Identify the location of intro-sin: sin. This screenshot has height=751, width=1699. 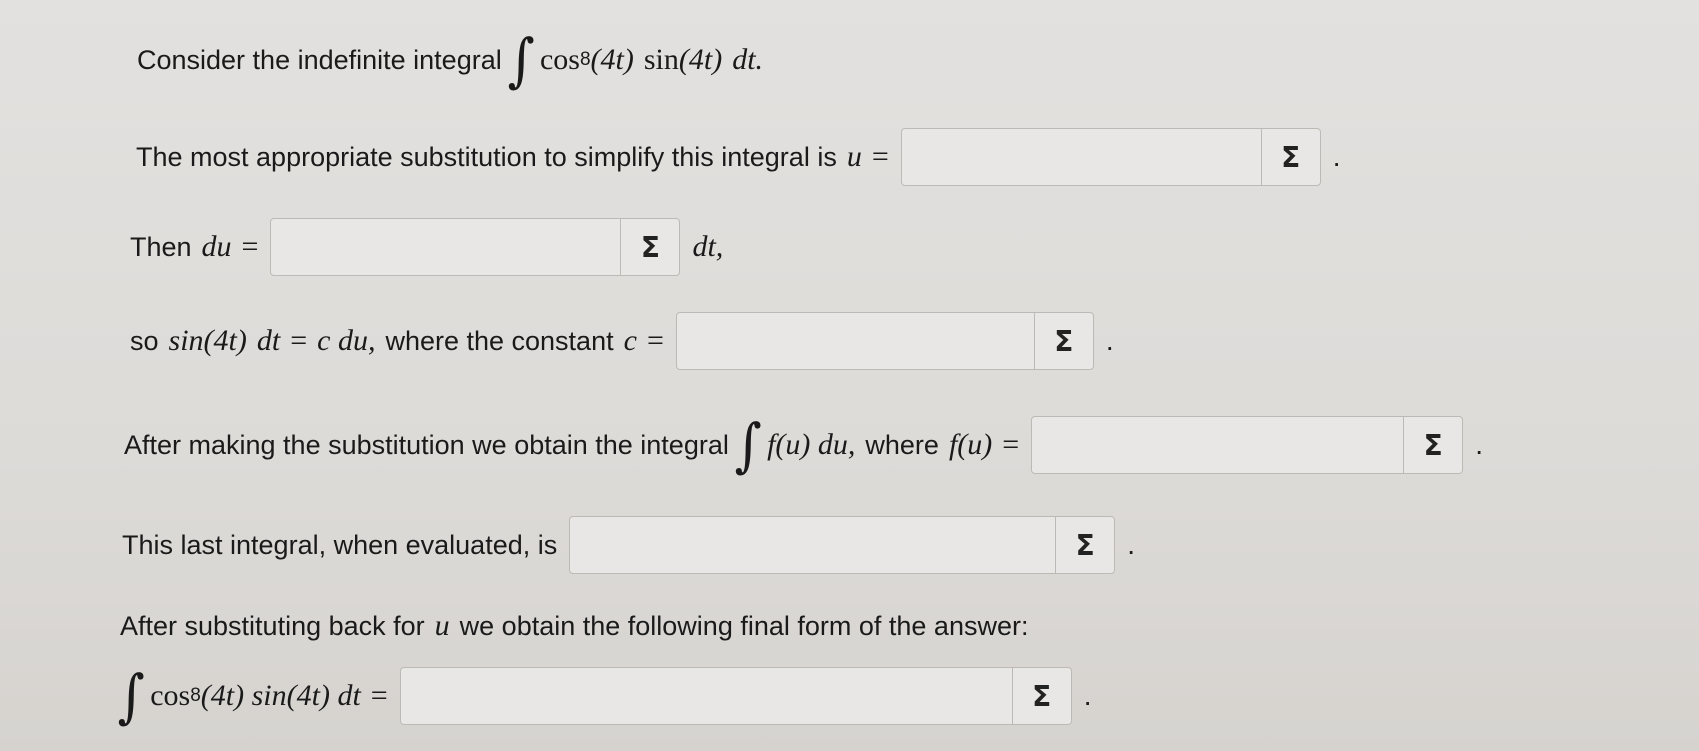
(661, 59).